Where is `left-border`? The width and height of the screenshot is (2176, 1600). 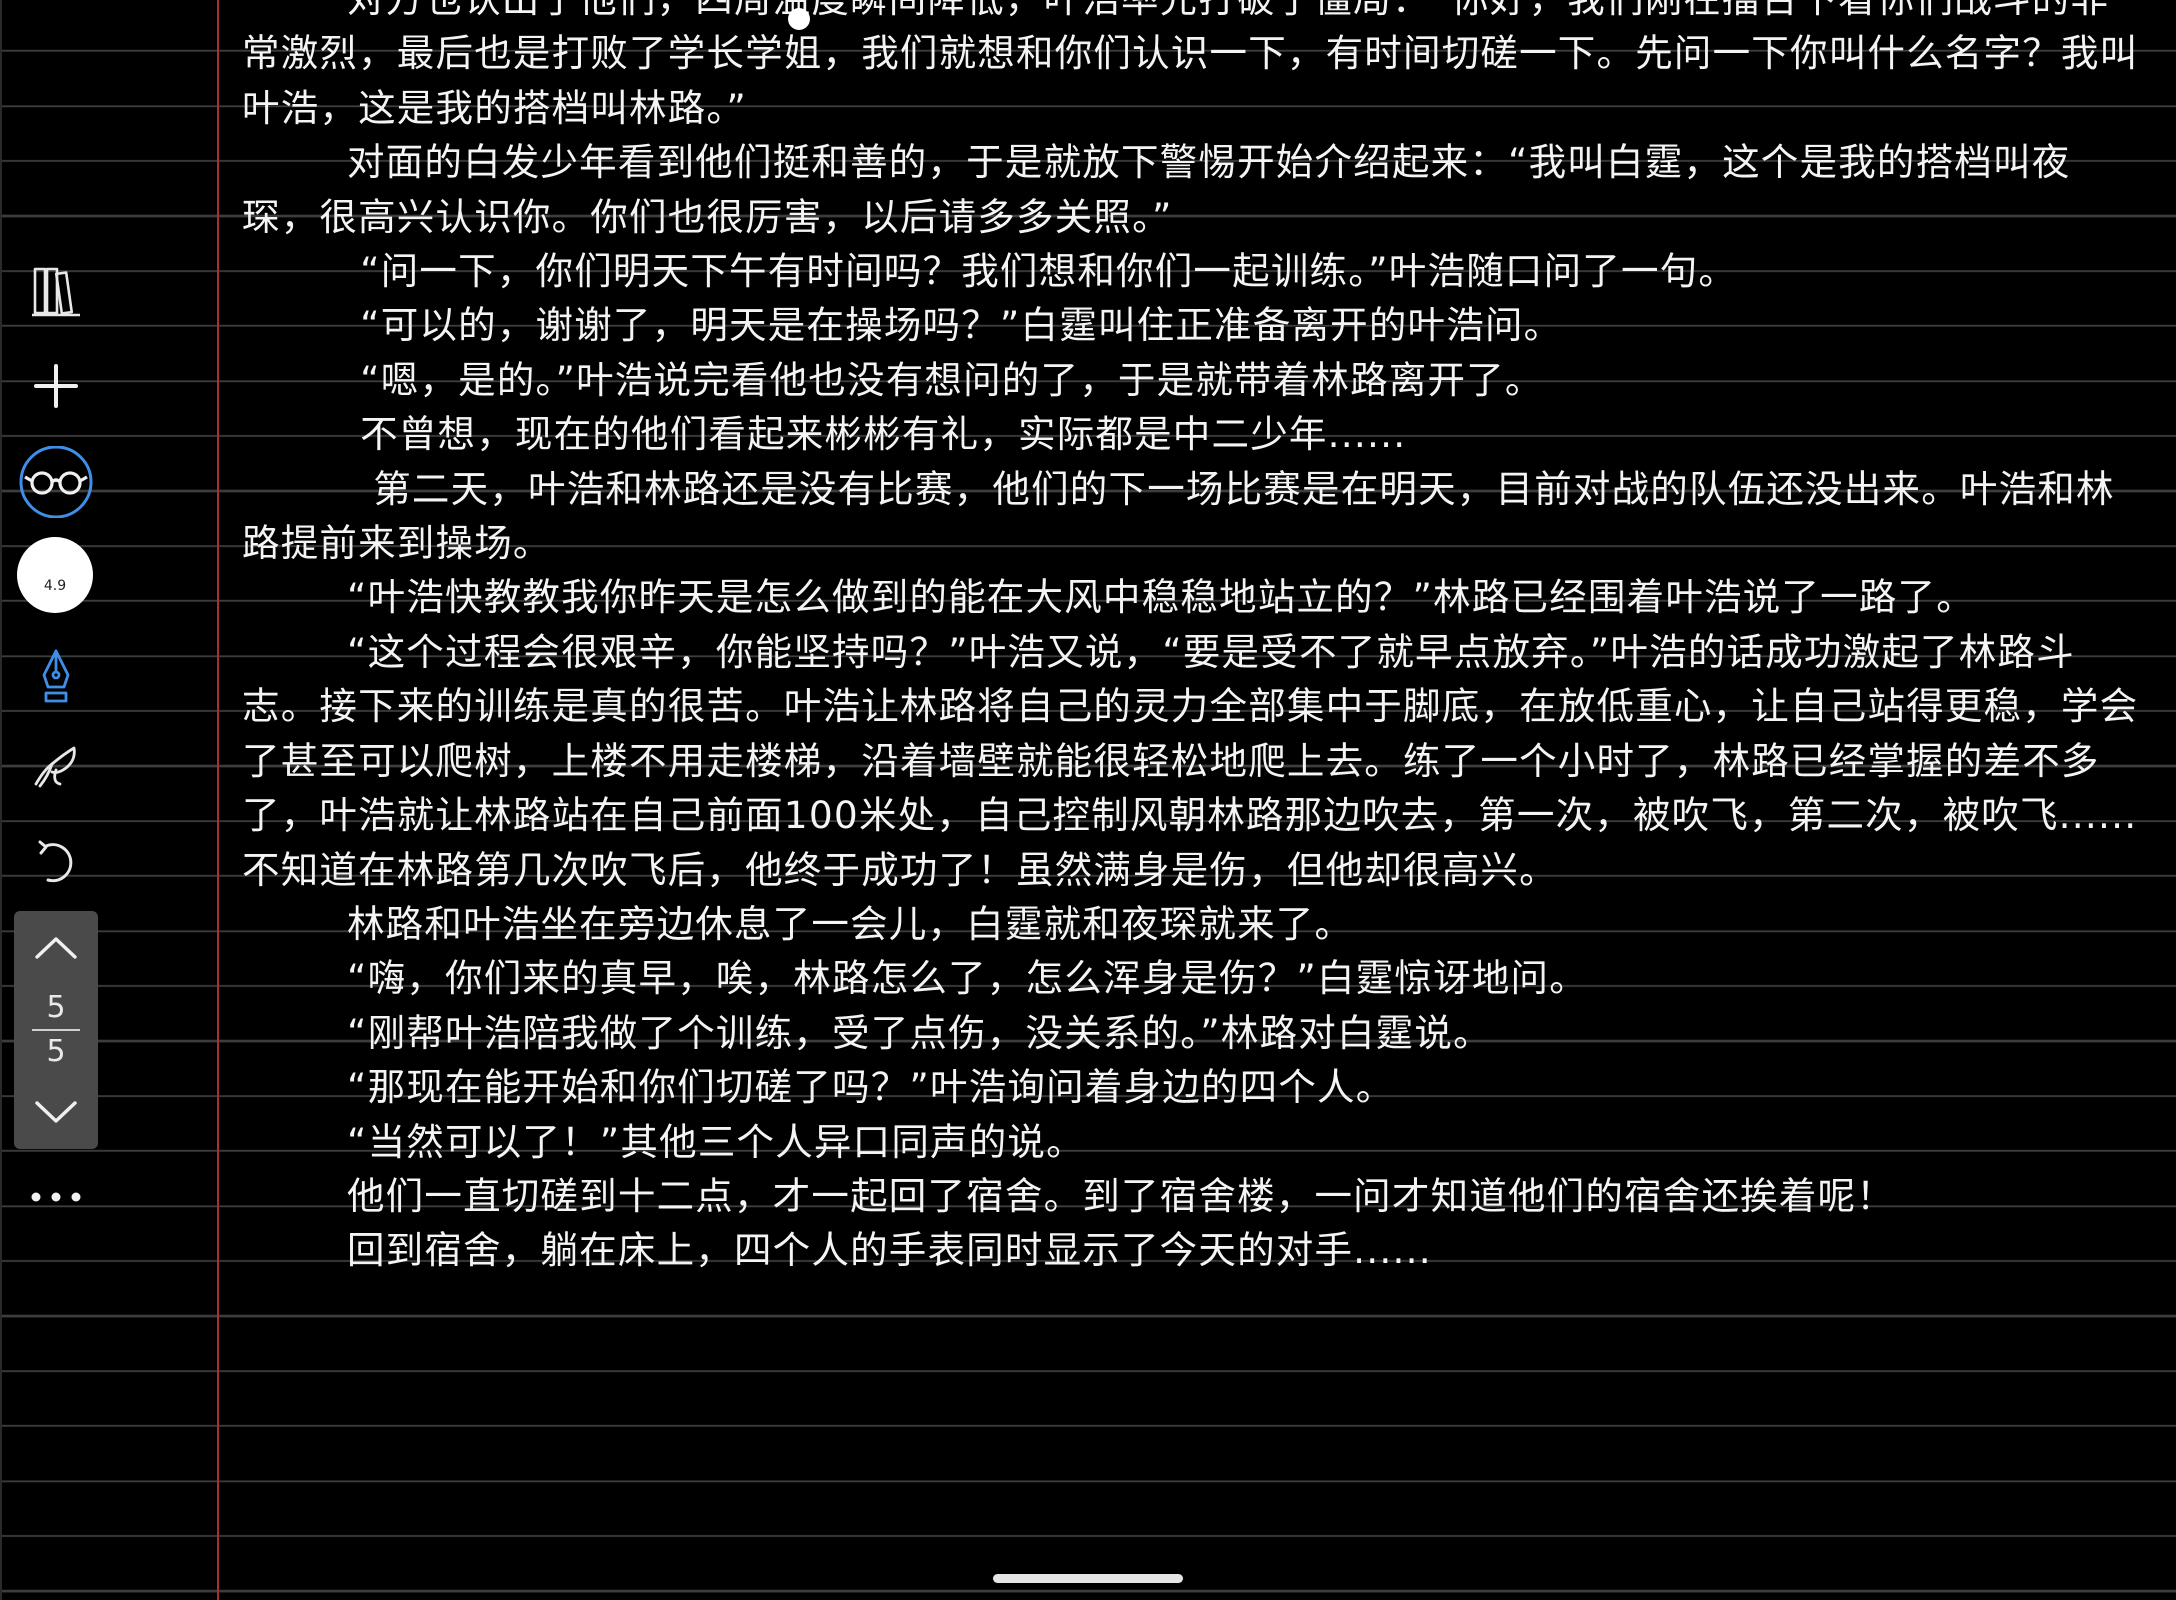 left-border is located at coordinates (1, 800).